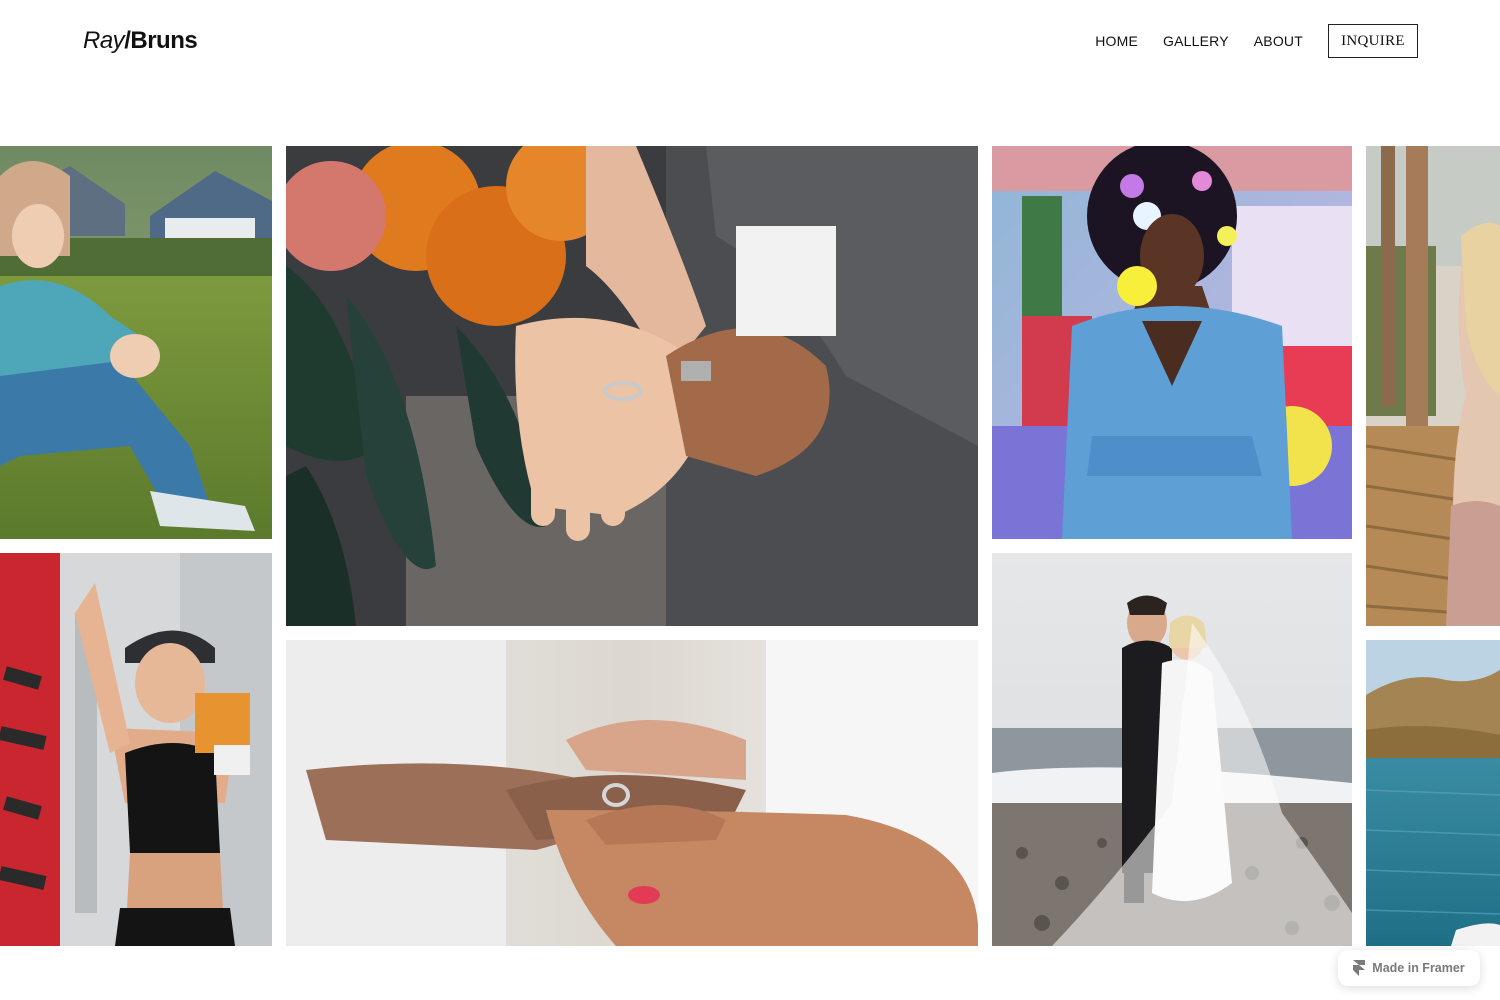 The image size is (1500, 1000). I want to click on photo-girl-on-grass, so click(136, 342).